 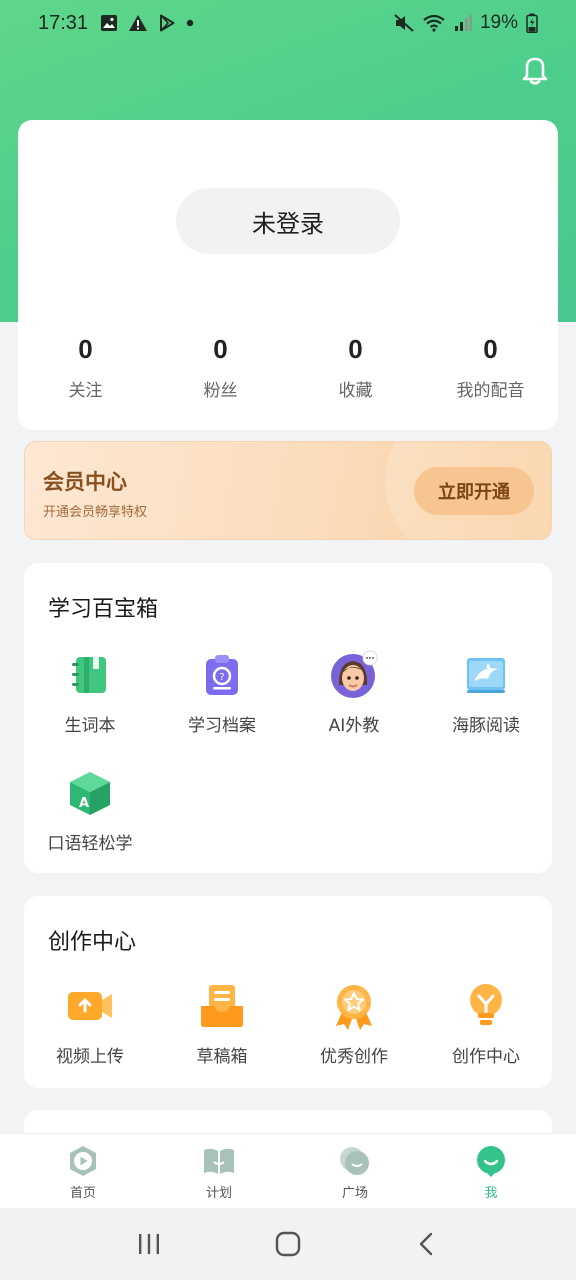 I want to click on ai-tutor-avatar-icon, so click(x=354, y=674).